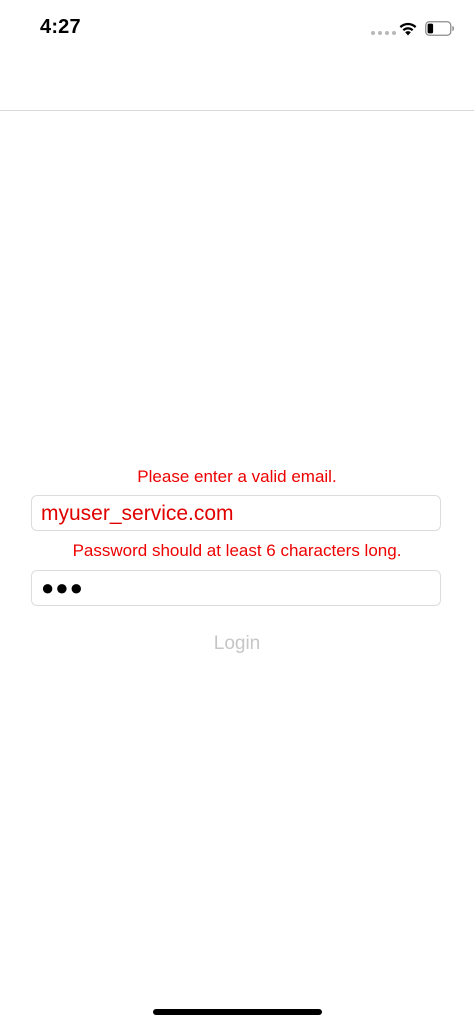 This screenshot has width=474, height=1026. Describe the element at coordinates (237, 644) in the screenshot. I see `login-button: Login` at that location.